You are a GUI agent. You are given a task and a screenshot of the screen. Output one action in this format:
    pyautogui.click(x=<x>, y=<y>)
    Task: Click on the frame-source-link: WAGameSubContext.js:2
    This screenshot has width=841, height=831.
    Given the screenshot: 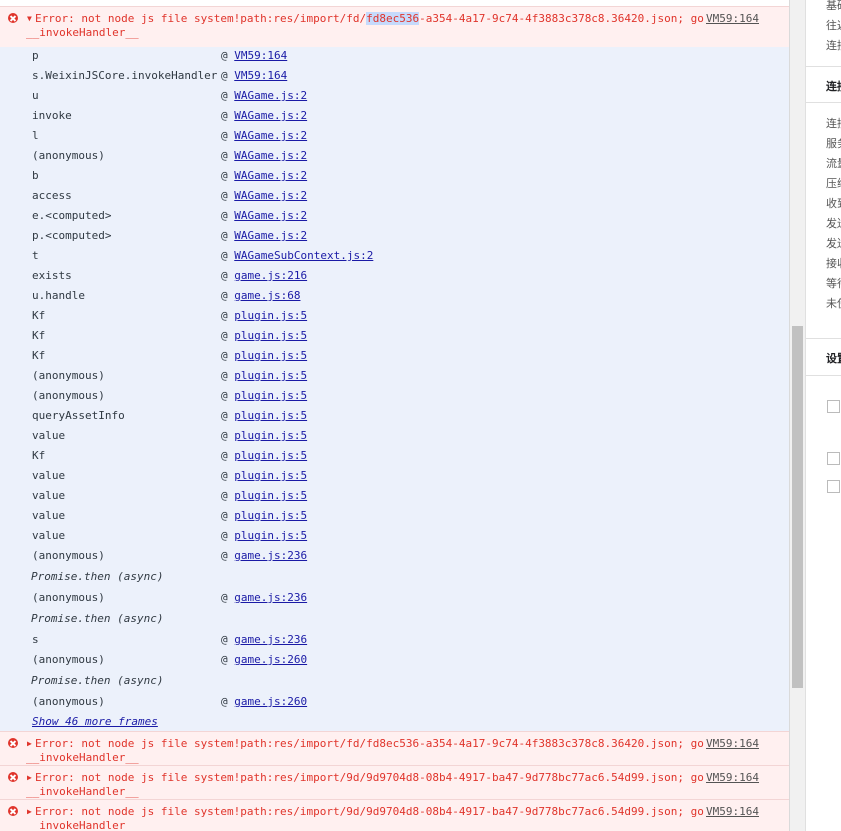 What is the action you would take?
    pyautogui.click(x=303, y=255)
    